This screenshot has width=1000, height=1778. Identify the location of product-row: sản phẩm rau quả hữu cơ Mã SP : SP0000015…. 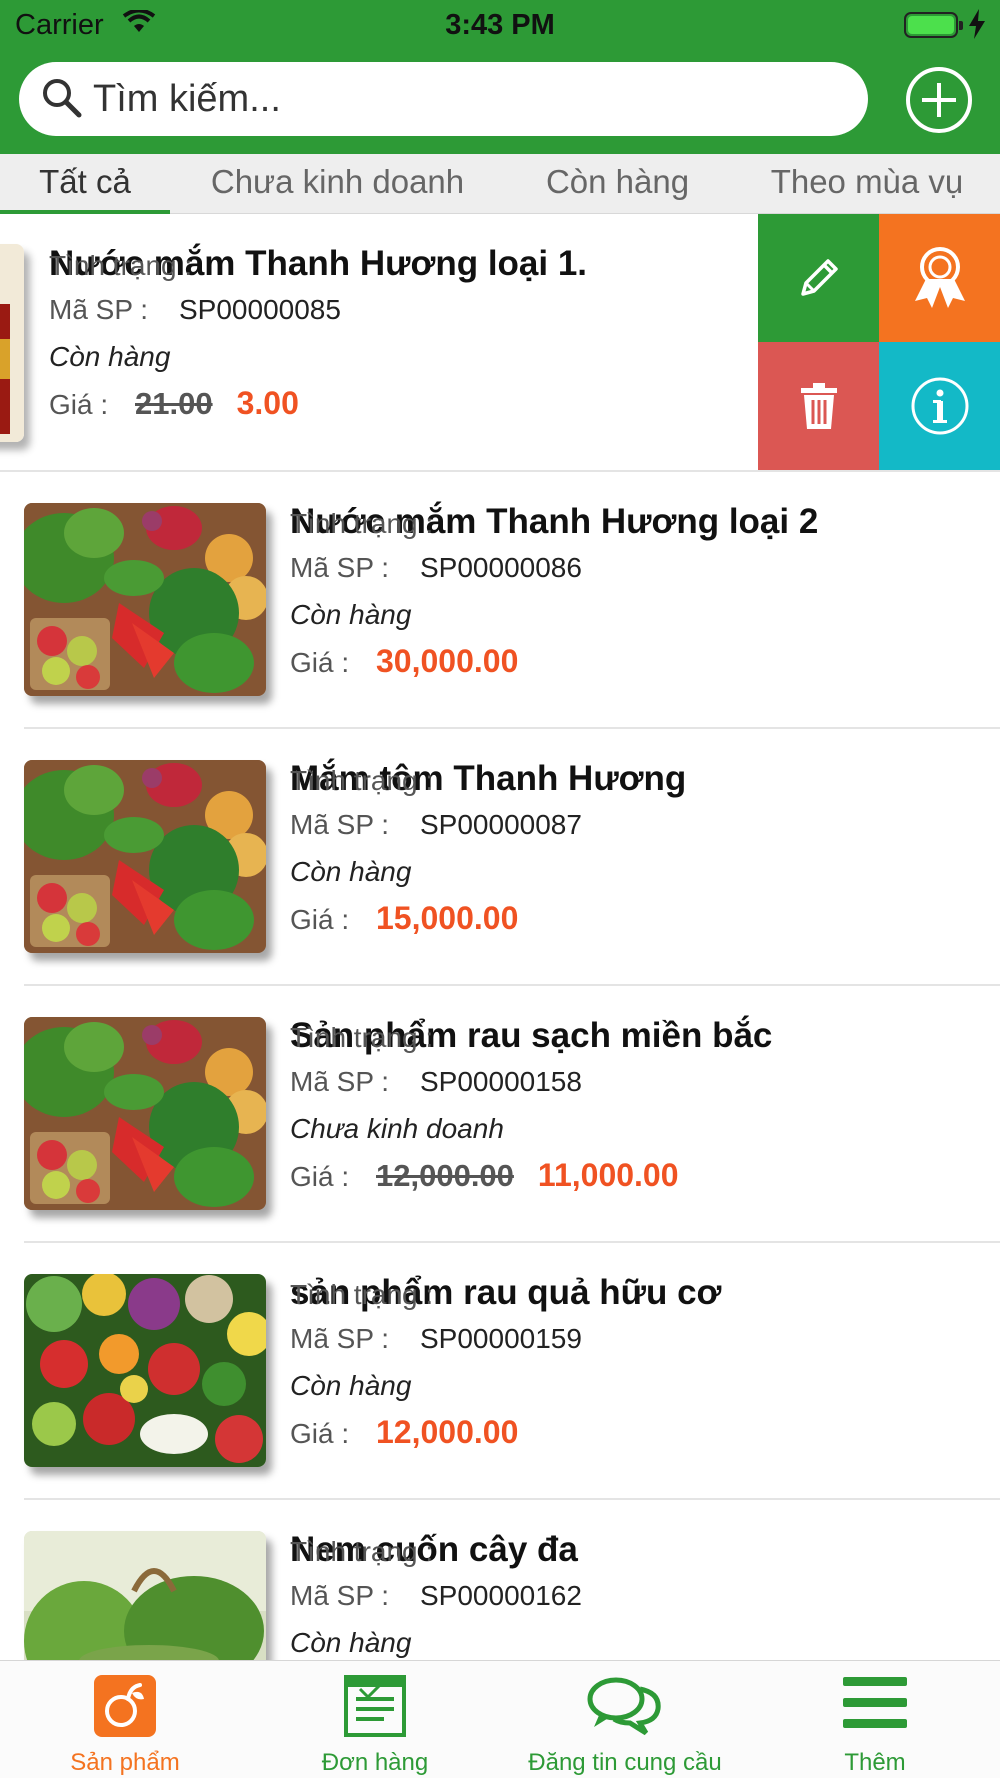
(500, 1371).